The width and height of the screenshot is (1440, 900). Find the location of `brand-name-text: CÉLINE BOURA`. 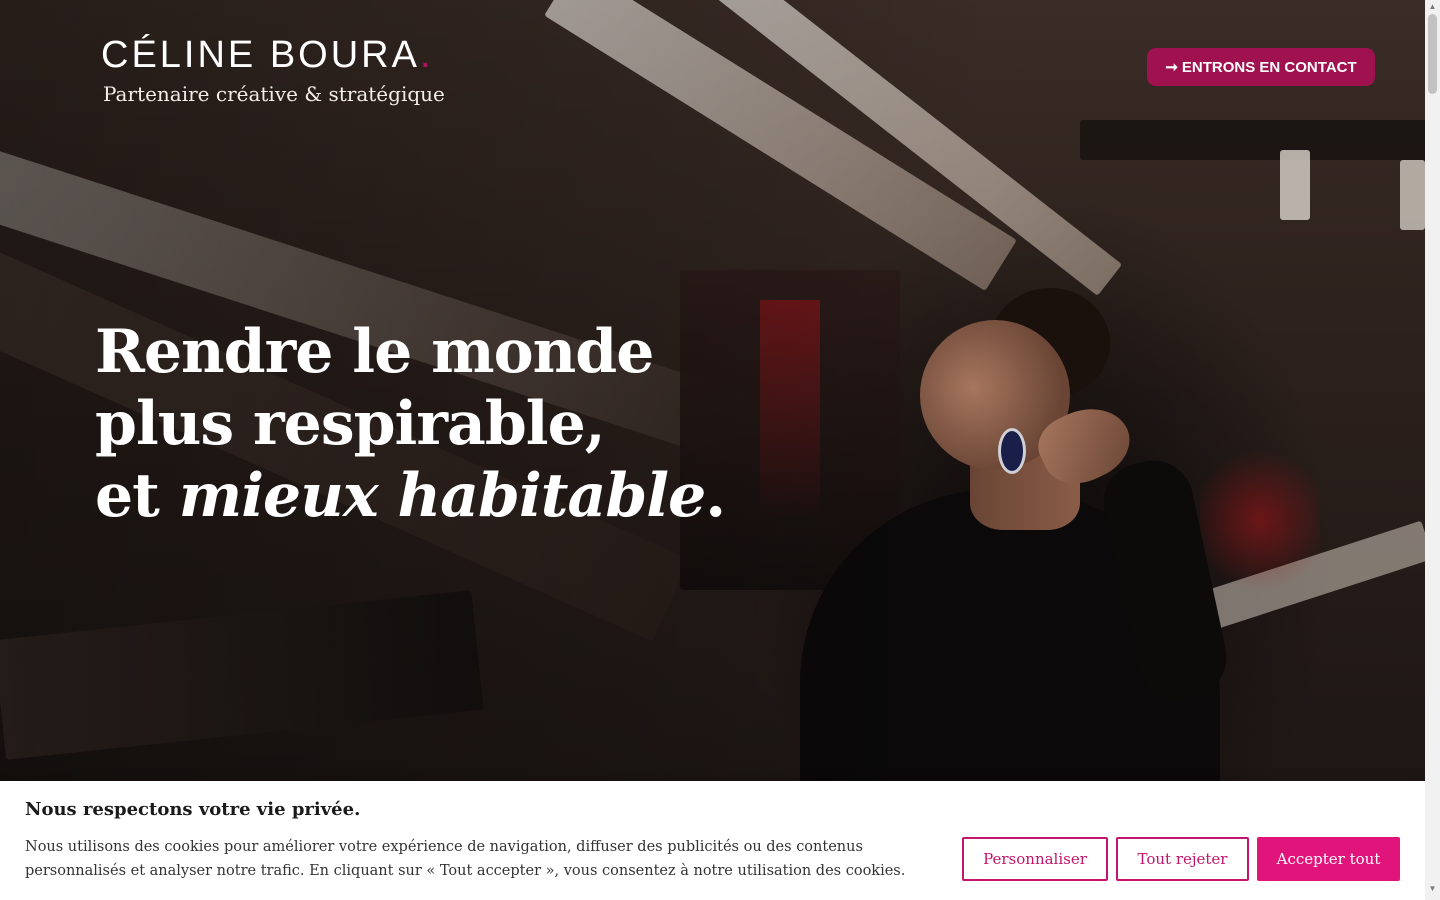

brand-name-text: CÉLINE BOURA is located at coordinates (260, 55).